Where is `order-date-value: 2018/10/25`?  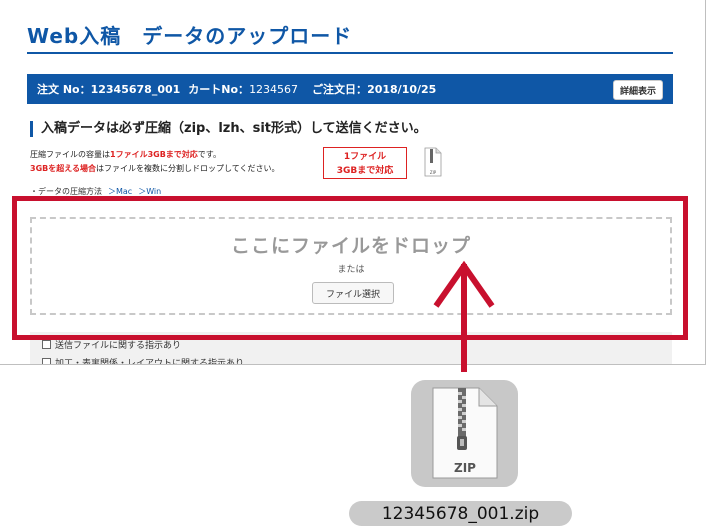
order-date-value: 2018/10/25 is located at coordinates (402, 89).